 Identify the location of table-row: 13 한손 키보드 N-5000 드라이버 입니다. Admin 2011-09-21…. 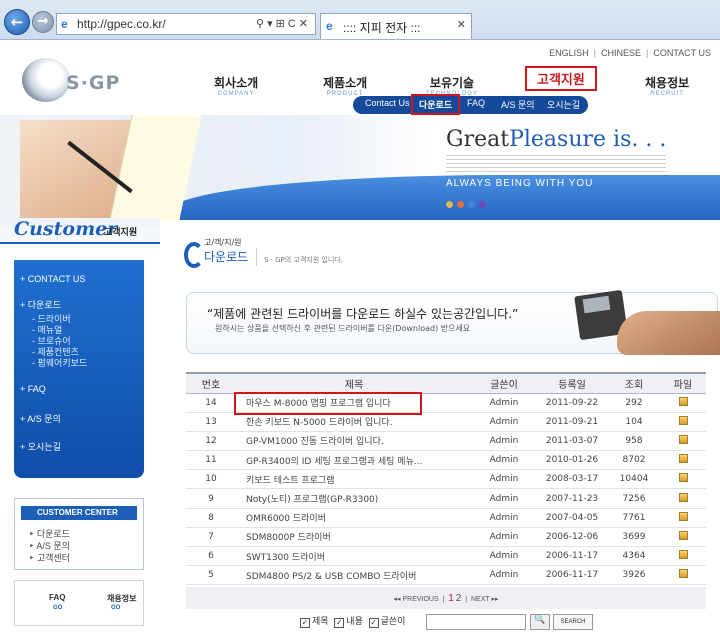
(446, 422).